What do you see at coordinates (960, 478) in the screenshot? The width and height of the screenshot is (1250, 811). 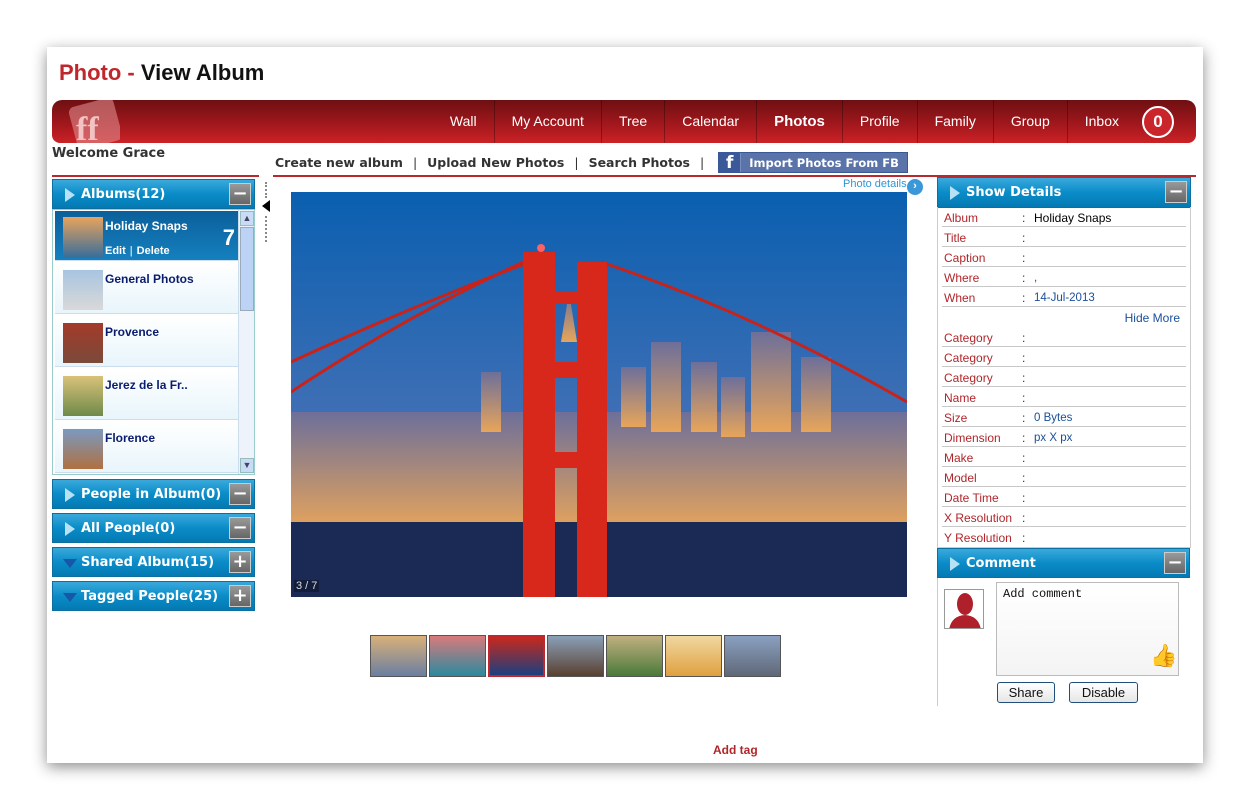 I see `detail-label: Model` at bounding box center [960, 478].